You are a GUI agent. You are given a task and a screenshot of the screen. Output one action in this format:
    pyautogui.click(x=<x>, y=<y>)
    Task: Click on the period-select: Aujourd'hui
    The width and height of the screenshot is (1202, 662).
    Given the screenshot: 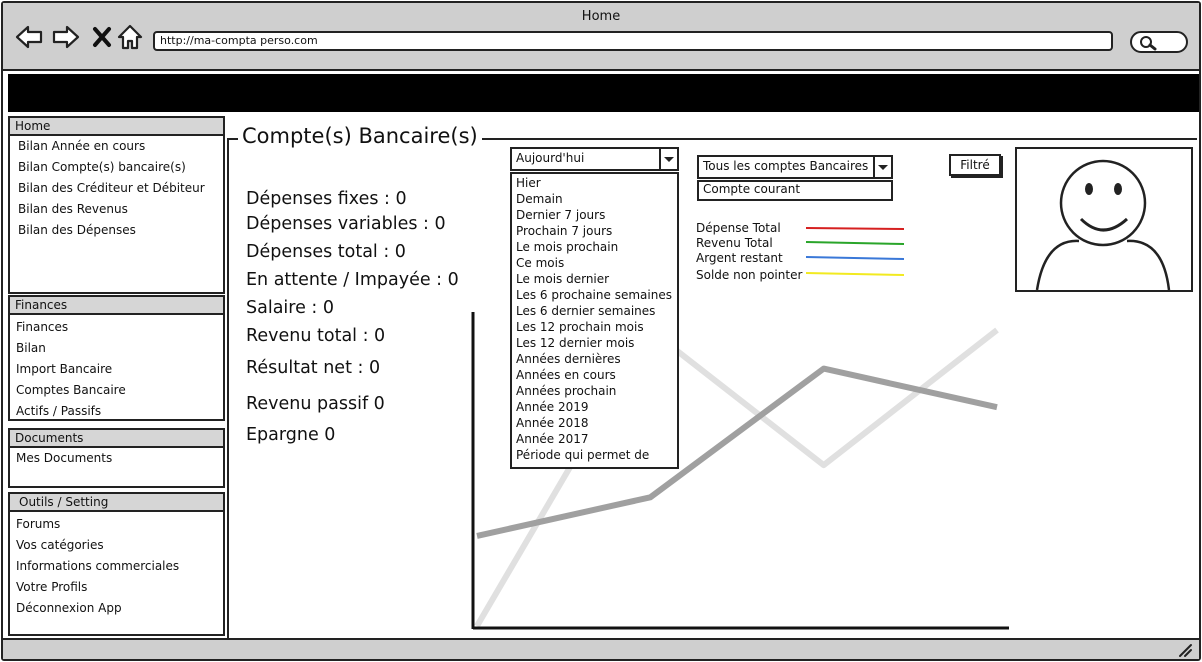 What is the action you would take?
    pyautogui.click(x=594, y=159)
    